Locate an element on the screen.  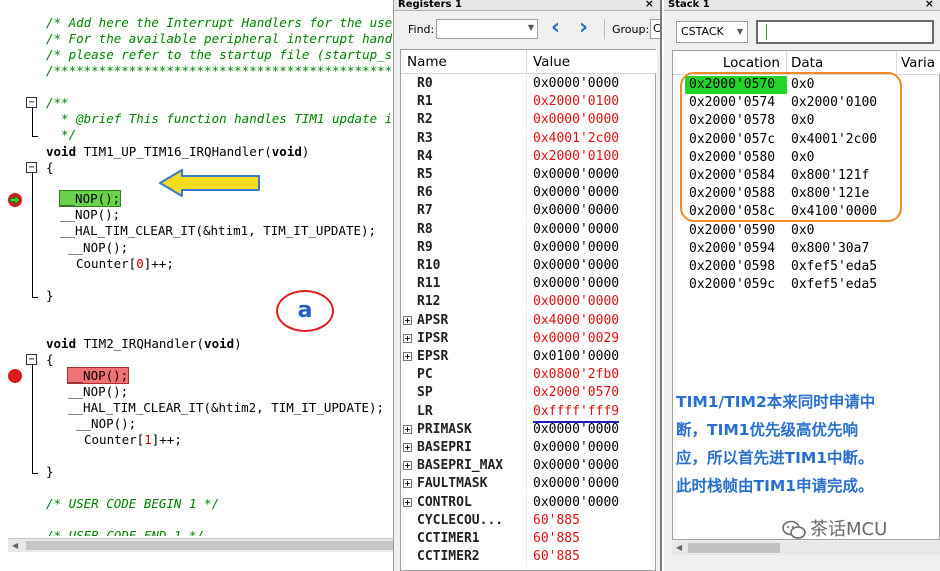
column-header-variable: Varia is located at coordinates (918, 63).